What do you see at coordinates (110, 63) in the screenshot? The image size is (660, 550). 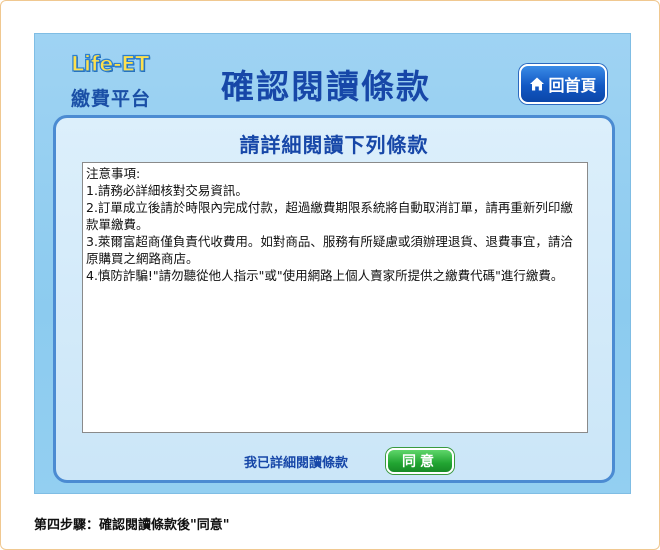 I see `logo-text: Life-ET` at bounding box center [110, 63].